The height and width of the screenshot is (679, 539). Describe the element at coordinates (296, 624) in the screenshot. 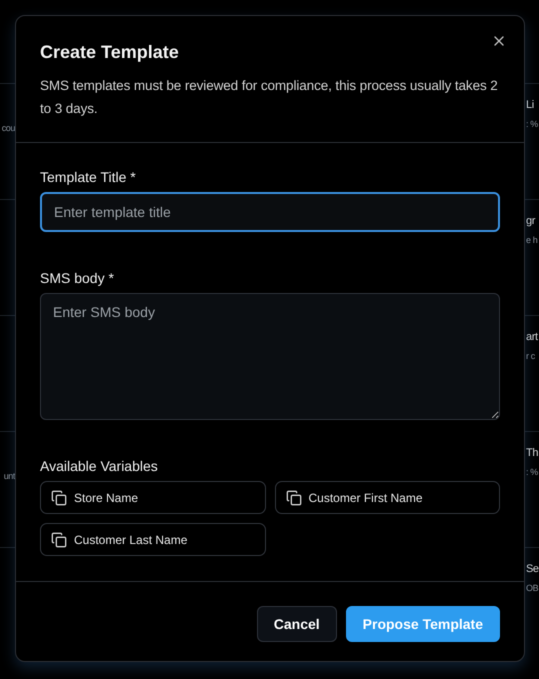

I see `cancel-button: Cancel` at that location.